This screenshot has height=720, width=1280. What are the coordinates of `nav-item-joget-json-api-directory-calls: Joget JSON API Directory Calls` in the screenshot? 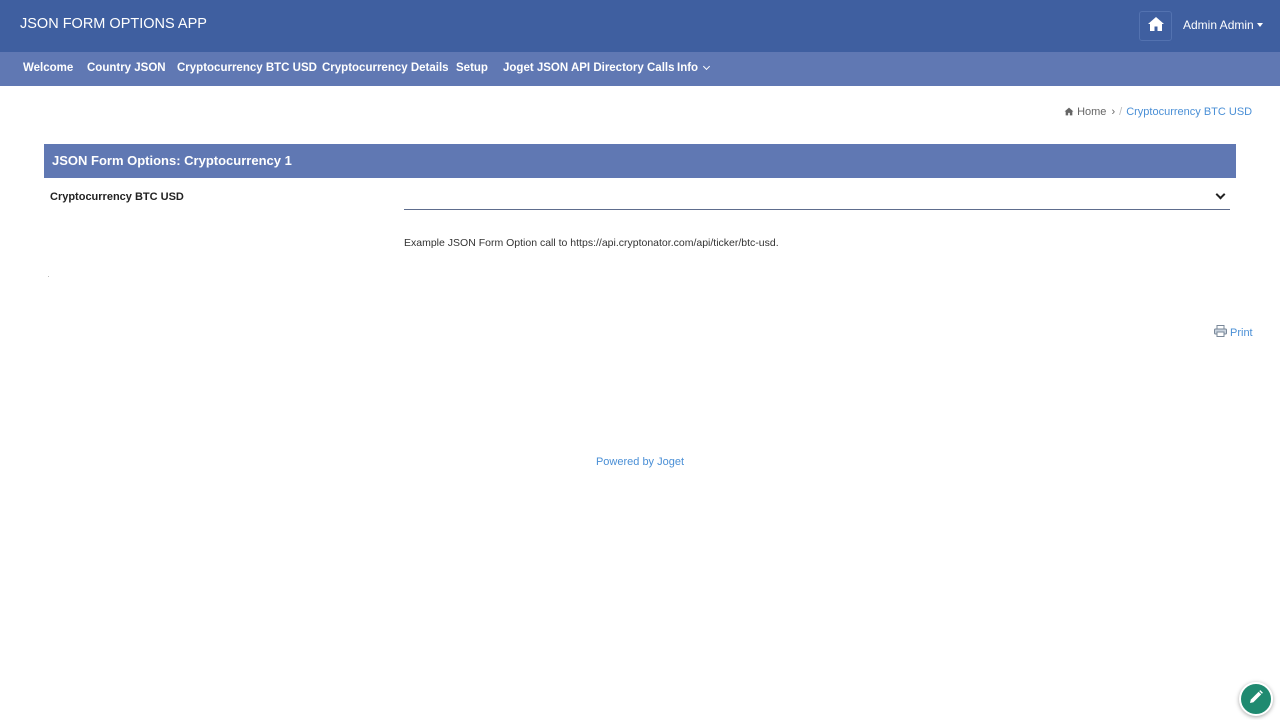 It's located at (589, 68).